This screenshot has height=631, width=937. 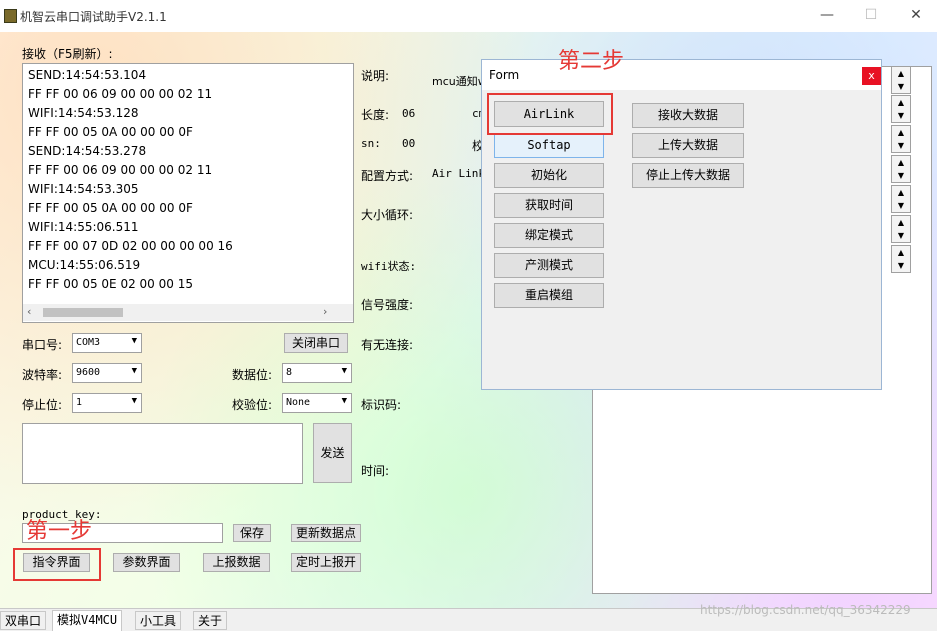 I want to click on scroll-left-icon: ‹, so click(x=29, y=311).